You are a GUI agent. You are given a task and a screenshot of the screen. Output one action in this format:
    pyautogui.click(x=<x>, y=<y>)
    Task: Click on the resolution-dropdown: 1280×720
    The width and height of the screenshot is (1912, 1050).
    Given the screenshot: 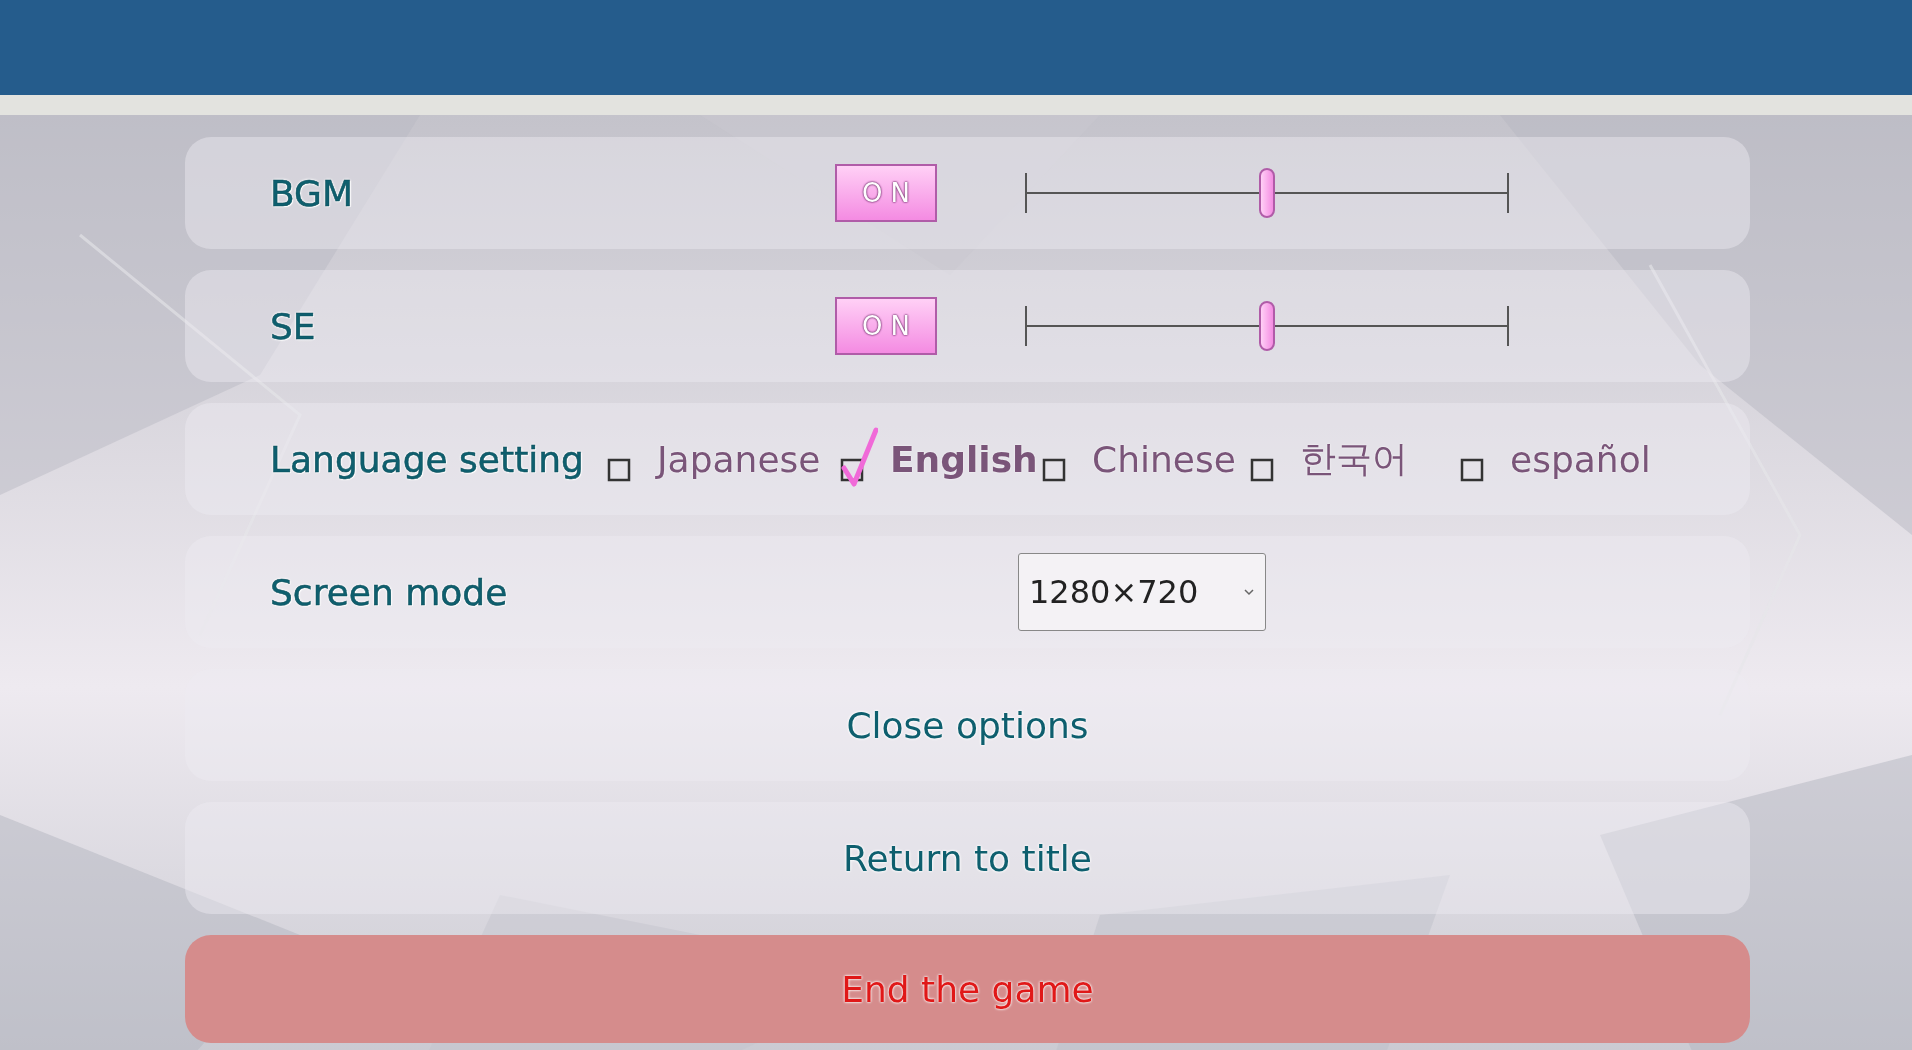 What is the action you would take?
    pyautogui.click(x=1142, y=592)
    